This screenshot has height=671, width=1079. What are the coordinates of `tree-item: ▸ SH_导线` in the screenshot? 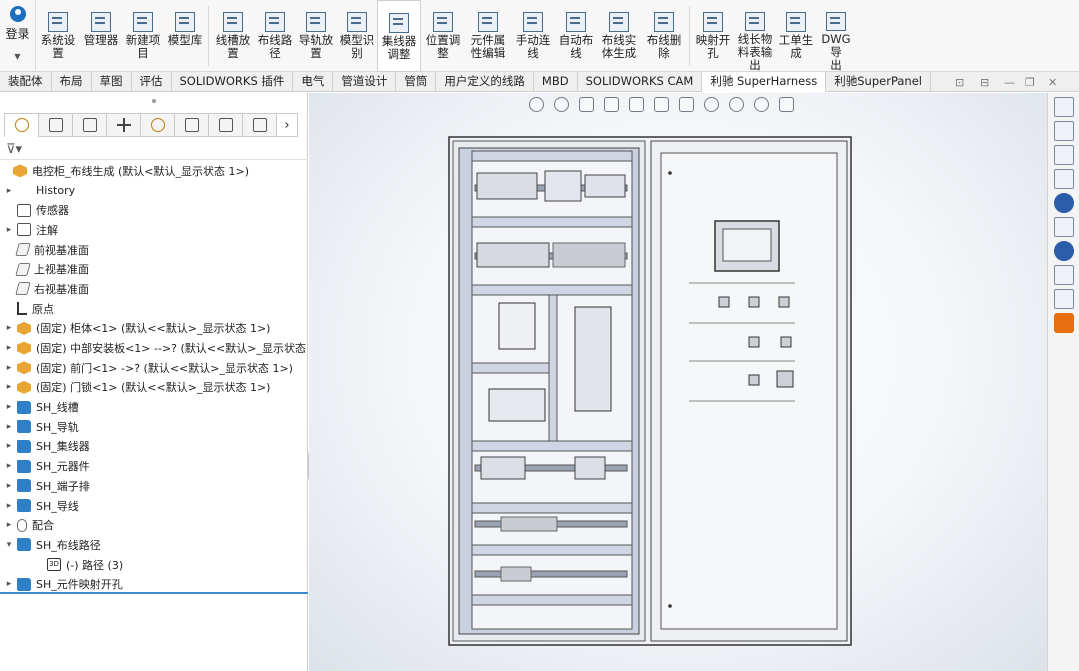 It's located at (154, 506).